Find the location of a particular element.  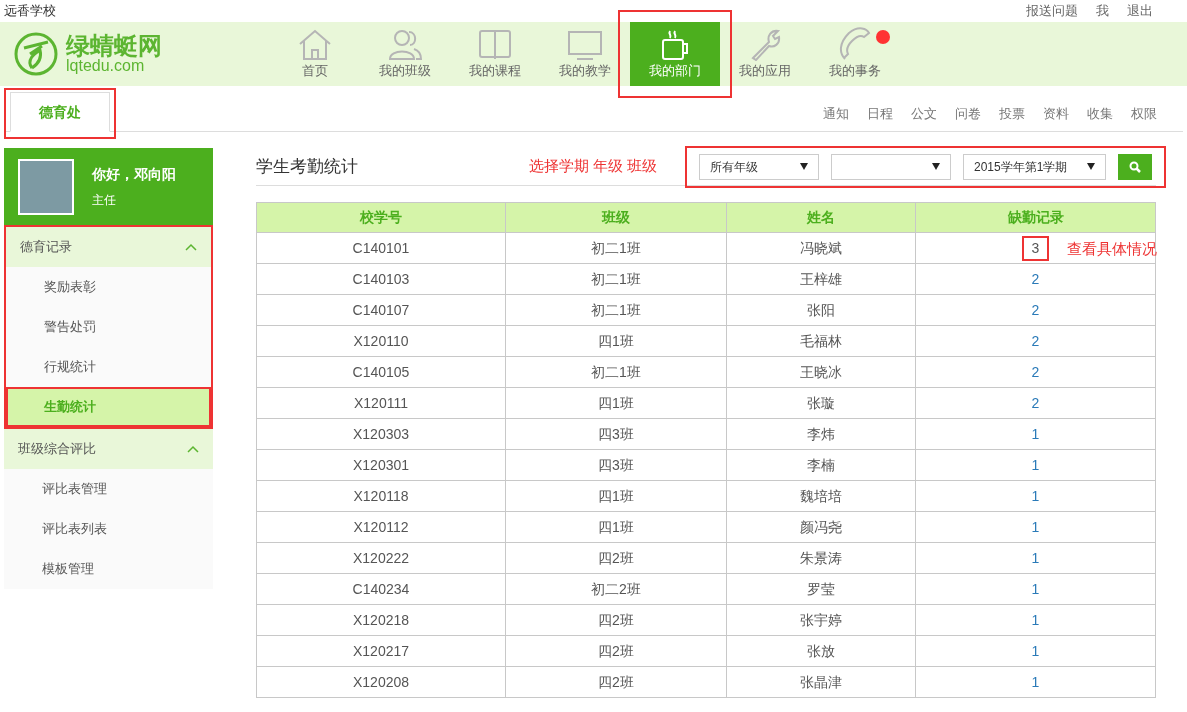

nav-tab: 我的班级 is located at coordinates (405, 54).